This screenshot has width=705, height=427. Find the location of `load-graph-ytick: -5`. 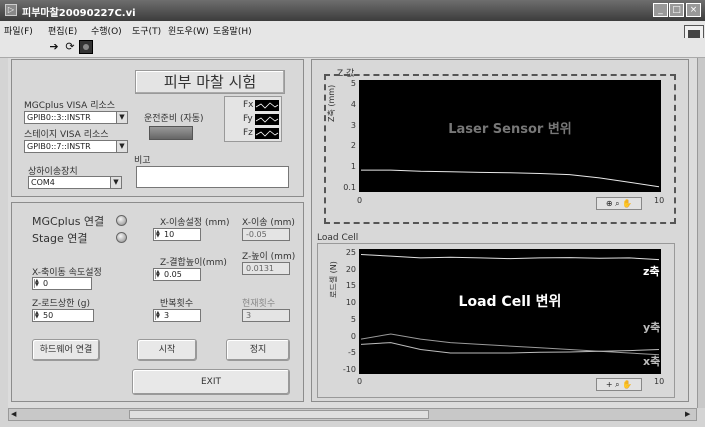

load-graph-ytick: -5 is located at coordinates (352, 353).